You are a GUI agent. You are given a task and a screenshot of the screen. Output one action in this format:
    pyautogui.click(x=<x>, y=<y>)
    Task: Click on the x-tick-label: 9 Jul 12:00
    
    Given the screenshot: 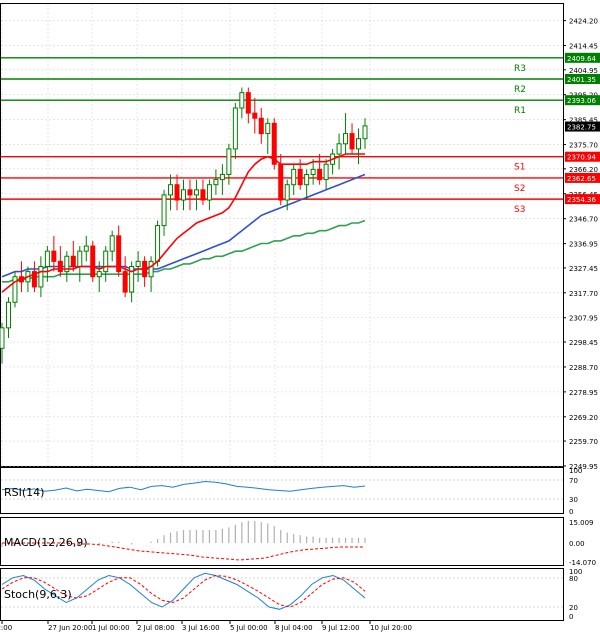 What is the action you would take?
    pyautogui.click(x=341, y=628)
    